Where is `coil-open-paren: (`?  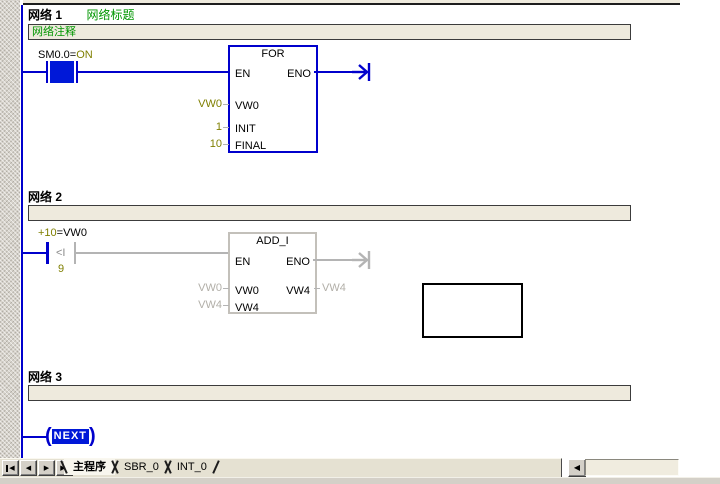
coil-open-paren: ( is located at coordinates (48, 436).